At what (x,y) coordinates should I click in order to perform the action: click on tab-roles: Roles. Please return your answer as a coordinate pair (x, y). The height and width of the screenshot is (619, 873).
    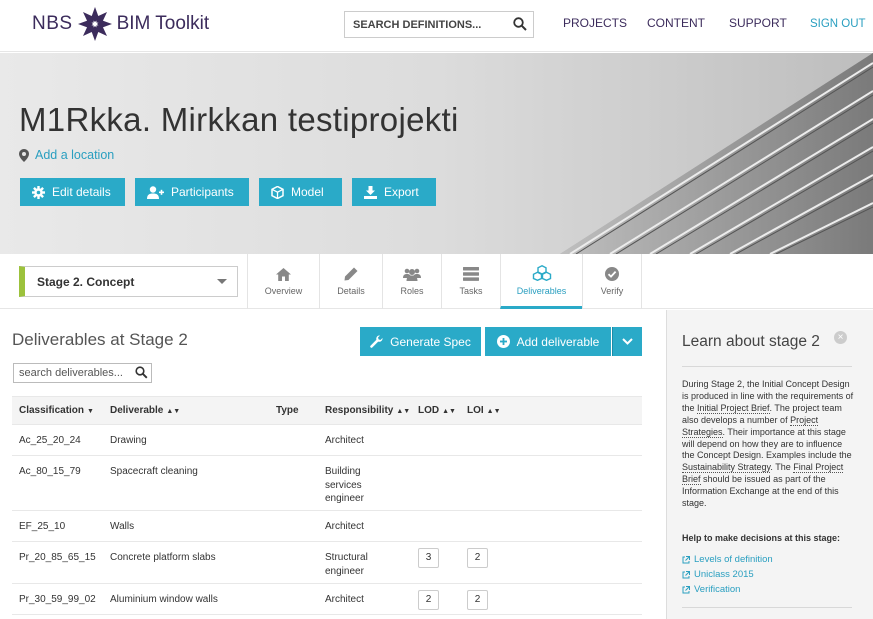
    Looking at the image, I should click on (411, 281).